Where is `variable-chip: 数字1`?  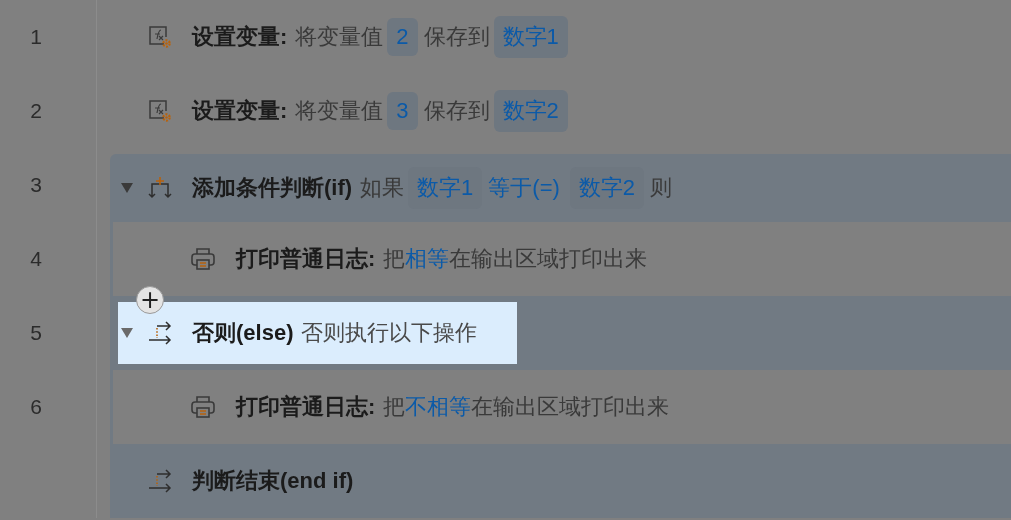 variable-chip: 数字1 is located at coordinates (530, 37).